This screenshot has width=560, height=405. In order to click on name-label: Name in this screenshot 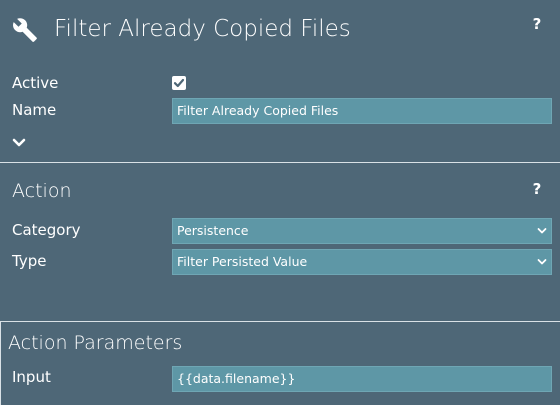, I will do `click(34, 110)`.